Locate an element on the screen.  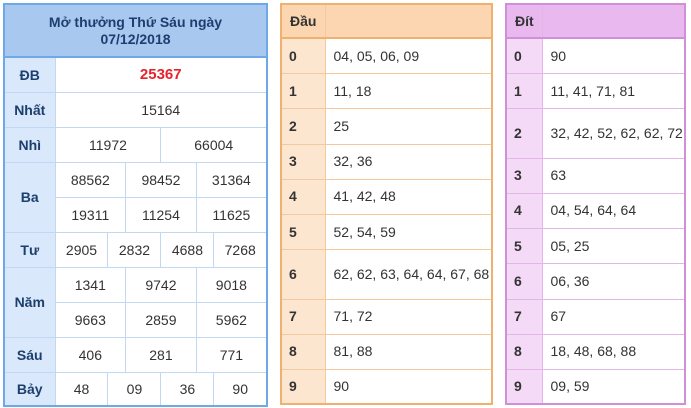
dit-row: 1 11, 41, 71, 81 is located at coordinates (595, 91).